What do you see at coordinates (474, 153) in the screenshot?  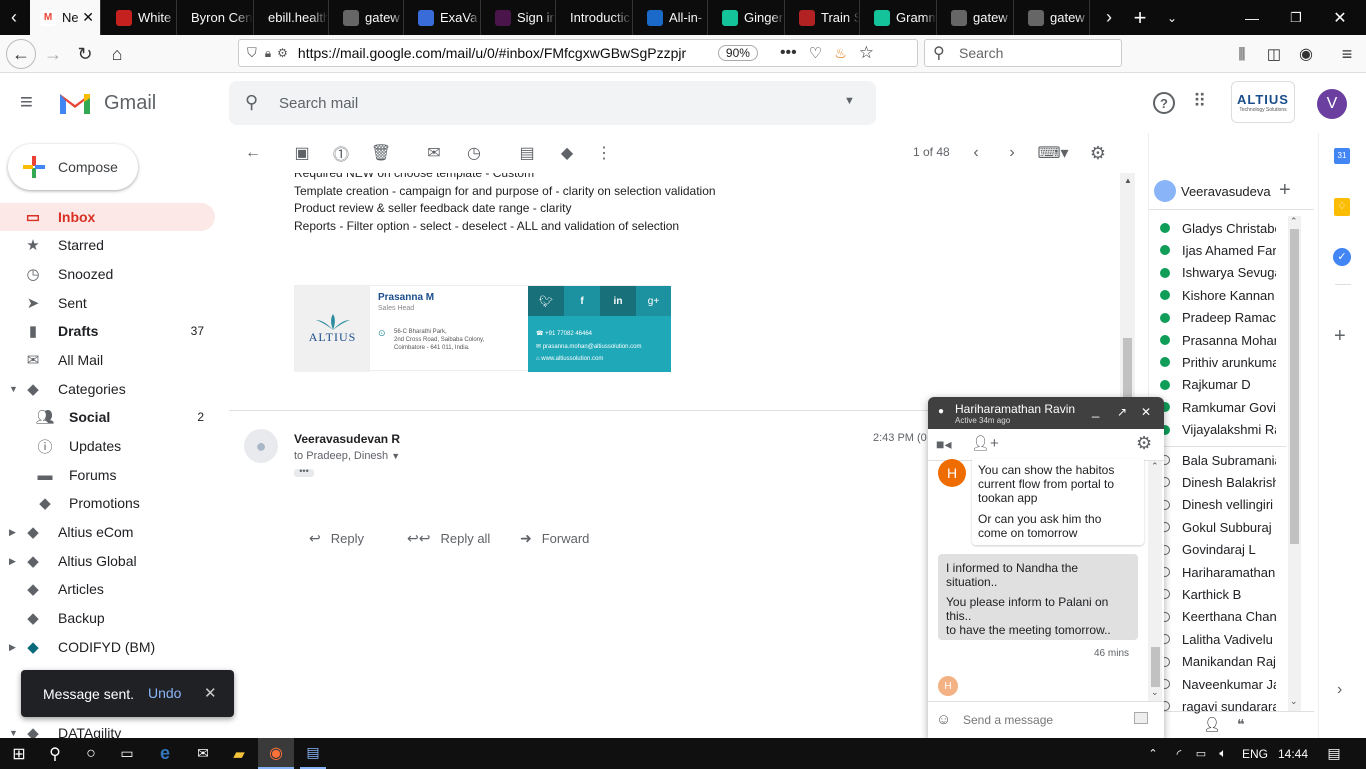 I see `snooze-icon: ◷` at bounding box center [474, 153].